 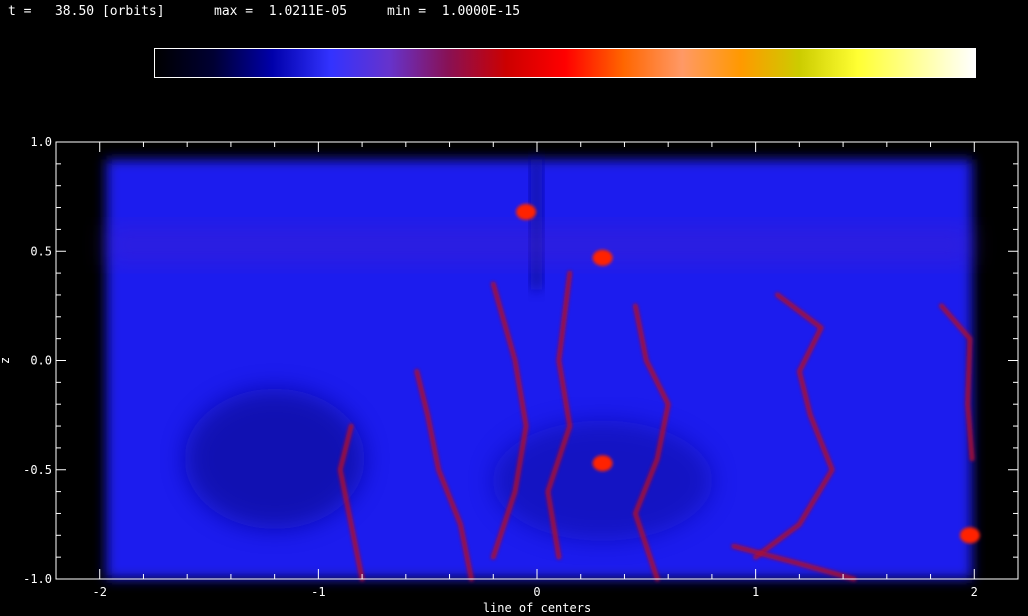 What do you see at coordinates (41, 251) in the screenshot?
I see `y-tick-label: 0.5` at bounding box center [41, 251].